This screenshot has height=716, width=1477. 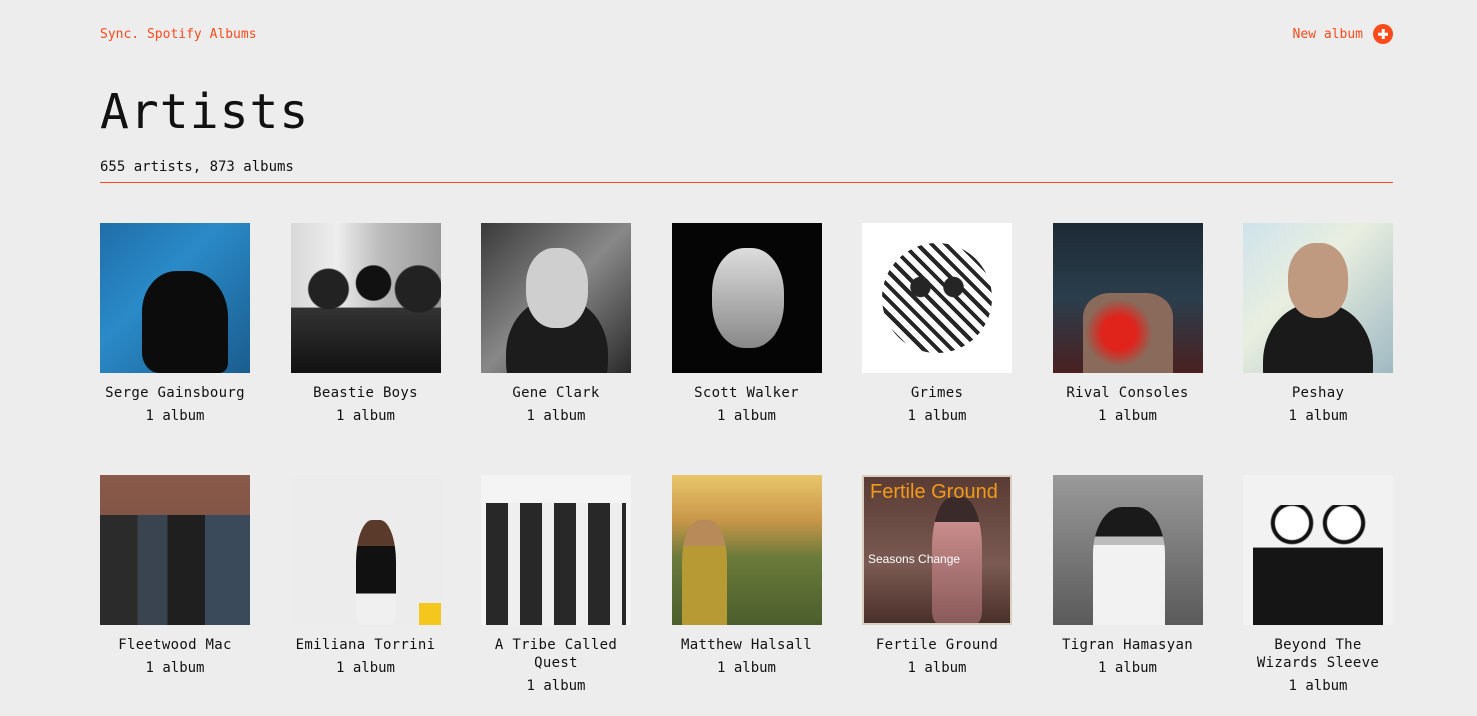 I want to click on artist-card: Beastie Boys 1 album, so click(x=365, y=349).